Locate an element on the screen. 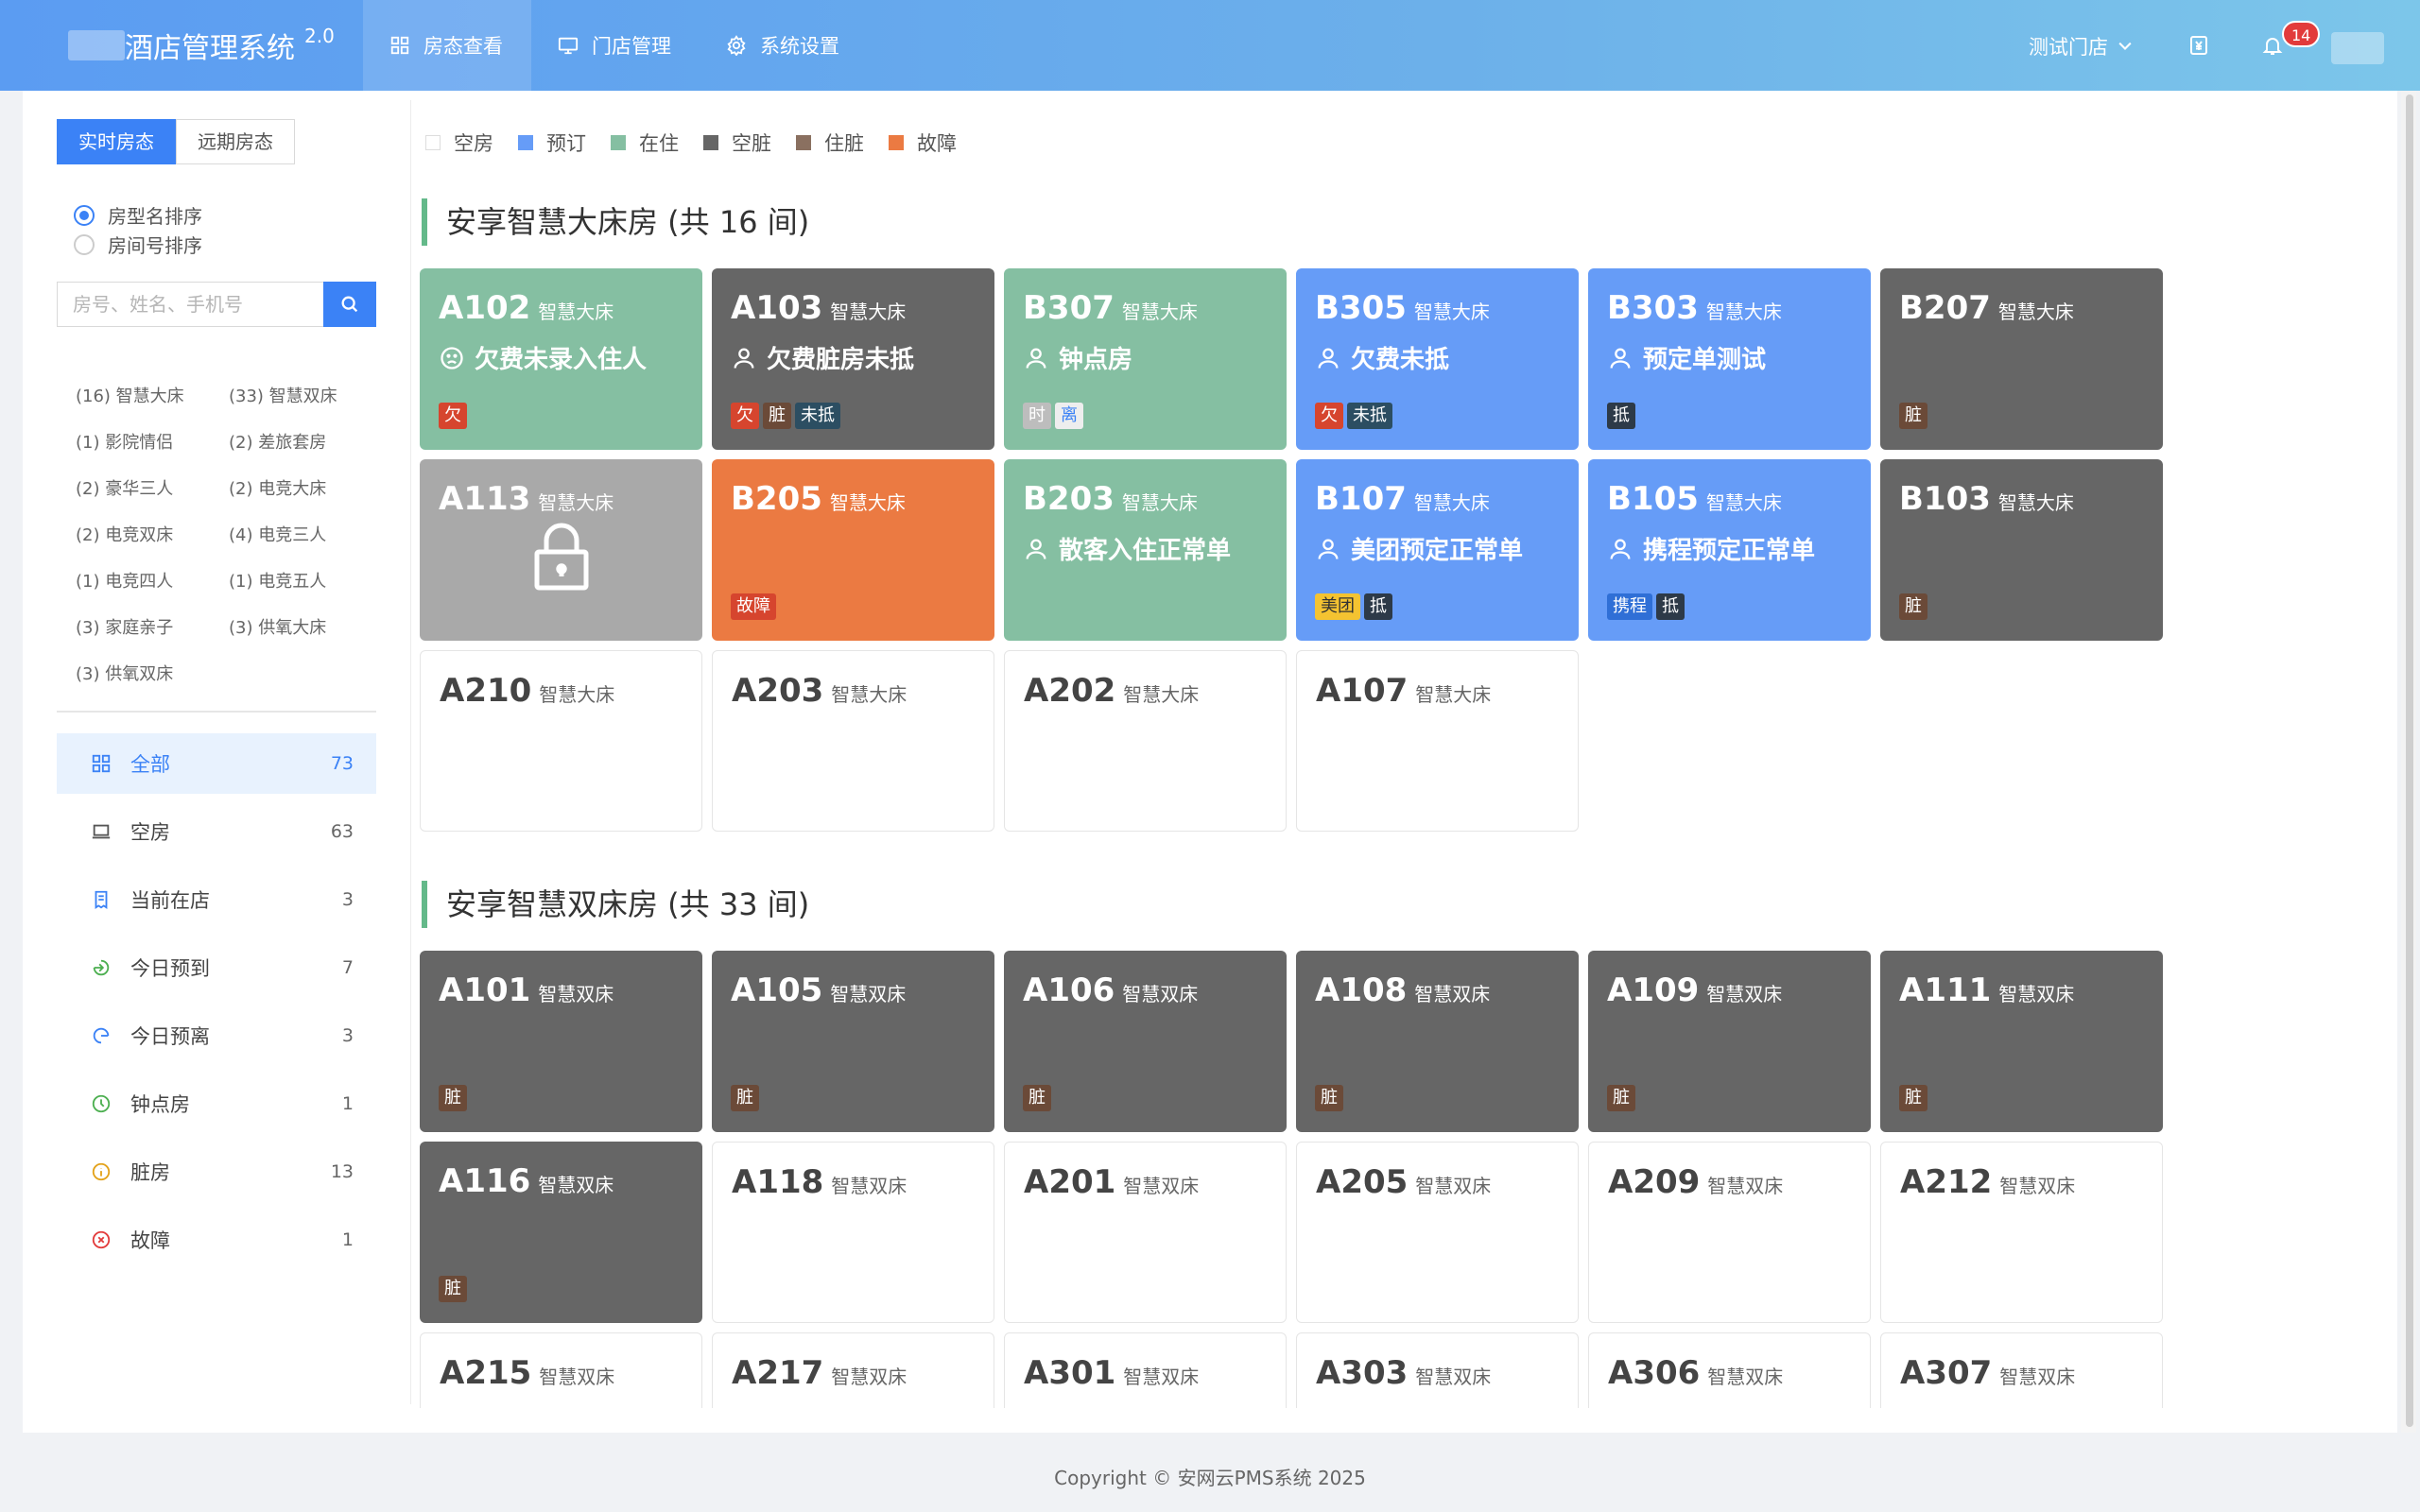 This screenshot has height=1512, width=2420. room-type-item: (2) 豪华三人 is located at coordinates (153, 489).